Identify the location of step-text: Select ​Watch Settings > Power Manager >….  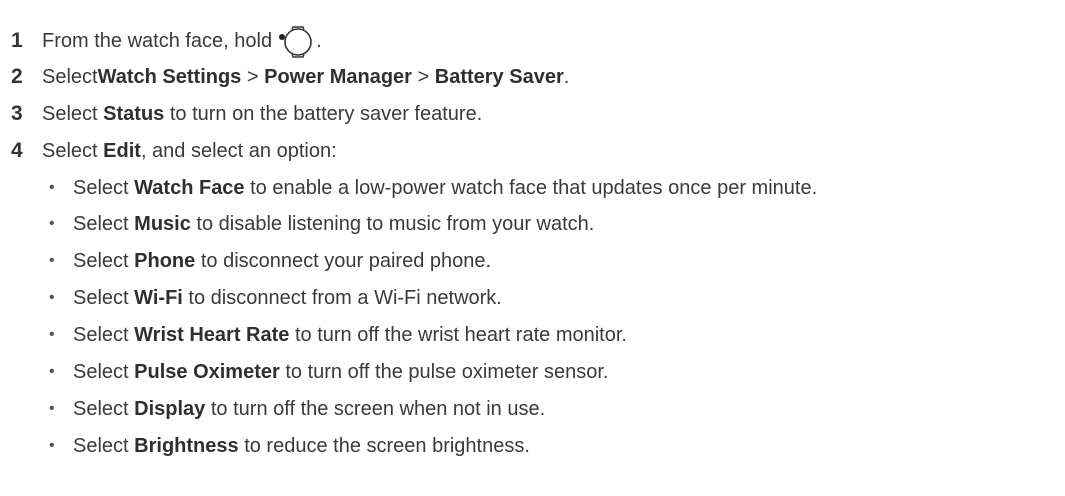
(306, 76).